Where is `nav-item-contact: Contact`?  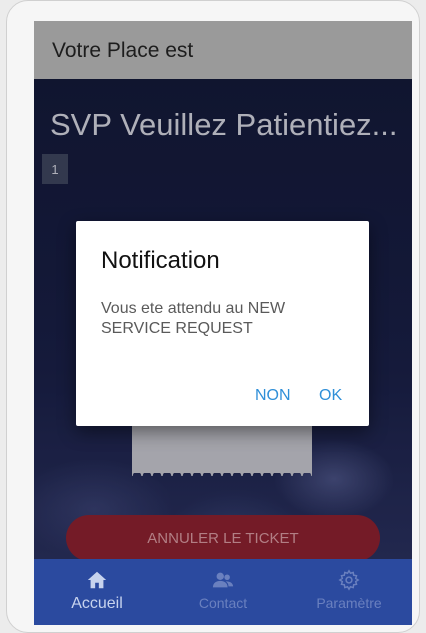 nav-item-contact: Contact is located at coordinates (223, 592).